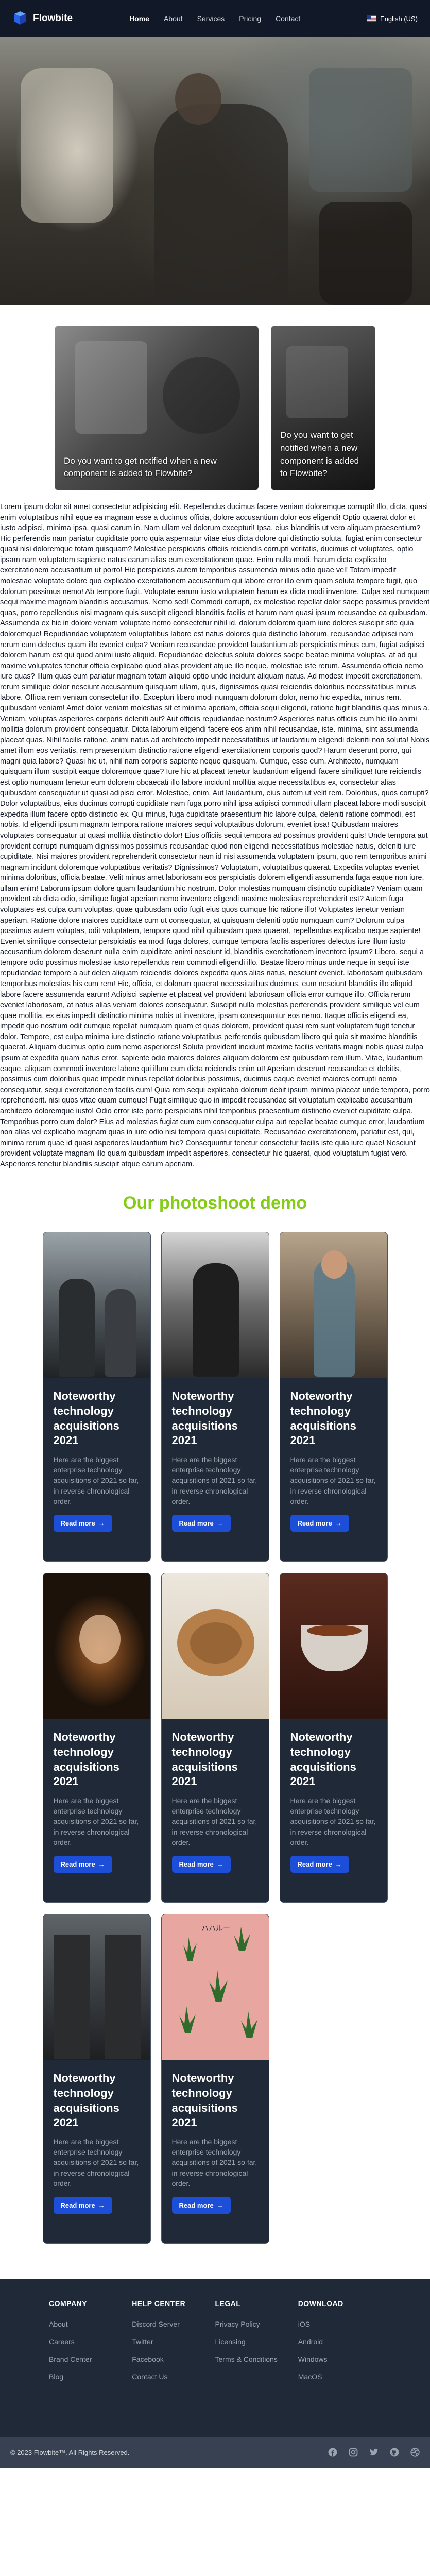 The height and width of the screenshot is (2576, 430). I want to click on footer-link-blog: Blog, so click(90, 2376).